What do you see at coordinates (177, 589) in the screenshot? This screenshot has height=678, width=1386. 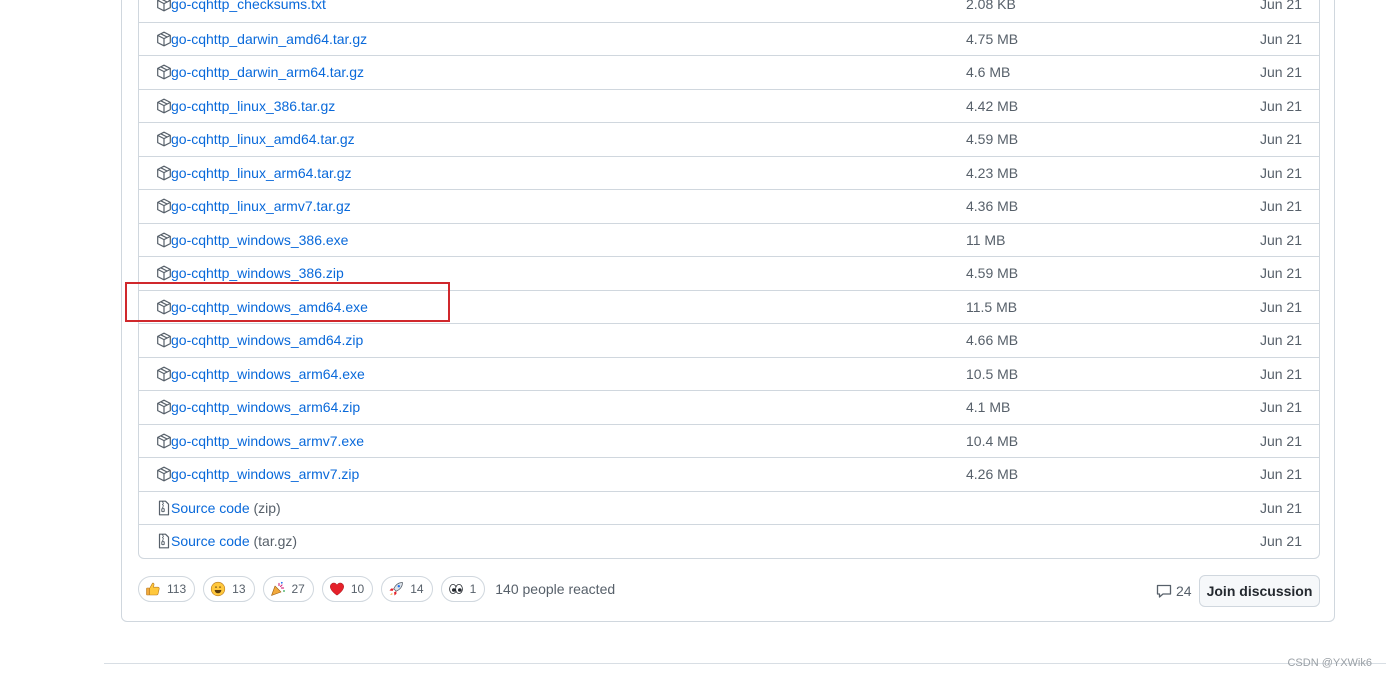 I see `reaction-count: 113` at bounding box center [177, 589].